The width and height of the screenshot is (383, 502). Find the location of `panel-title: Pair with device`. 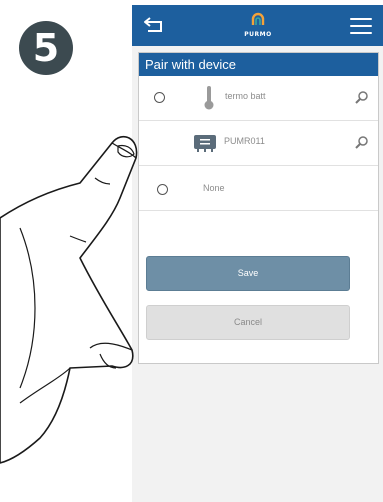

panel-title: Pair with device is located at coordinates (258, 64).